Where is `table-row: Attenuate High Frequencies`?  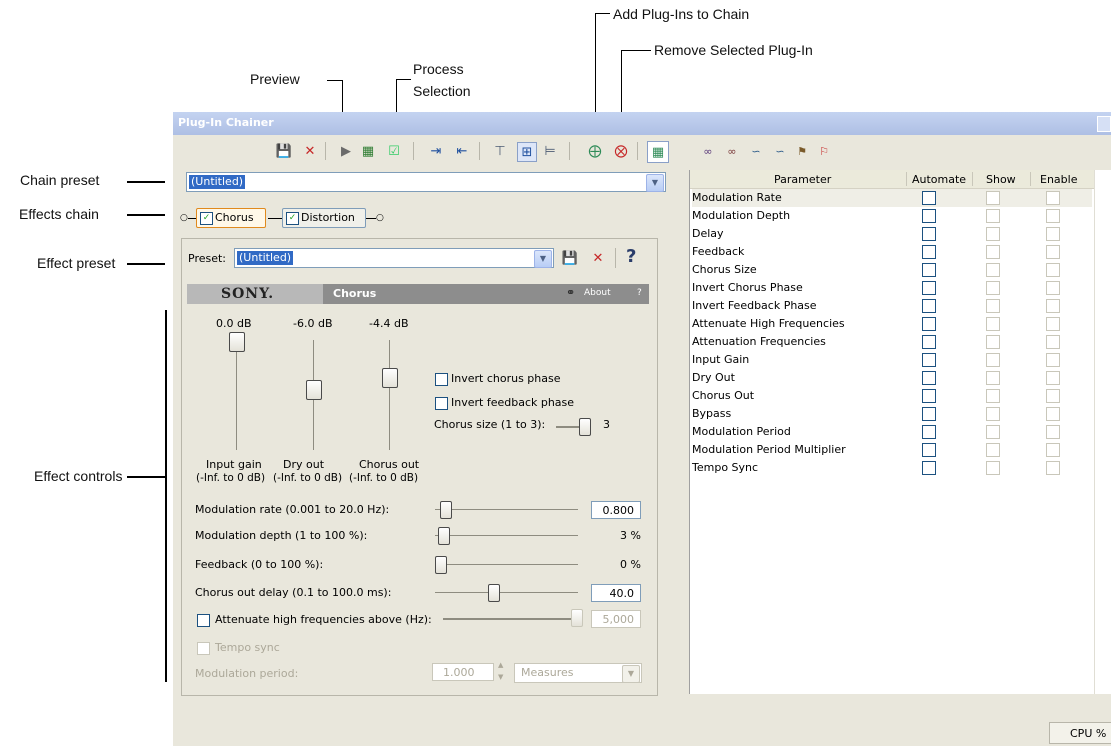 table-row: Attenuate High Frequencies is located at coordinates (892, 324).